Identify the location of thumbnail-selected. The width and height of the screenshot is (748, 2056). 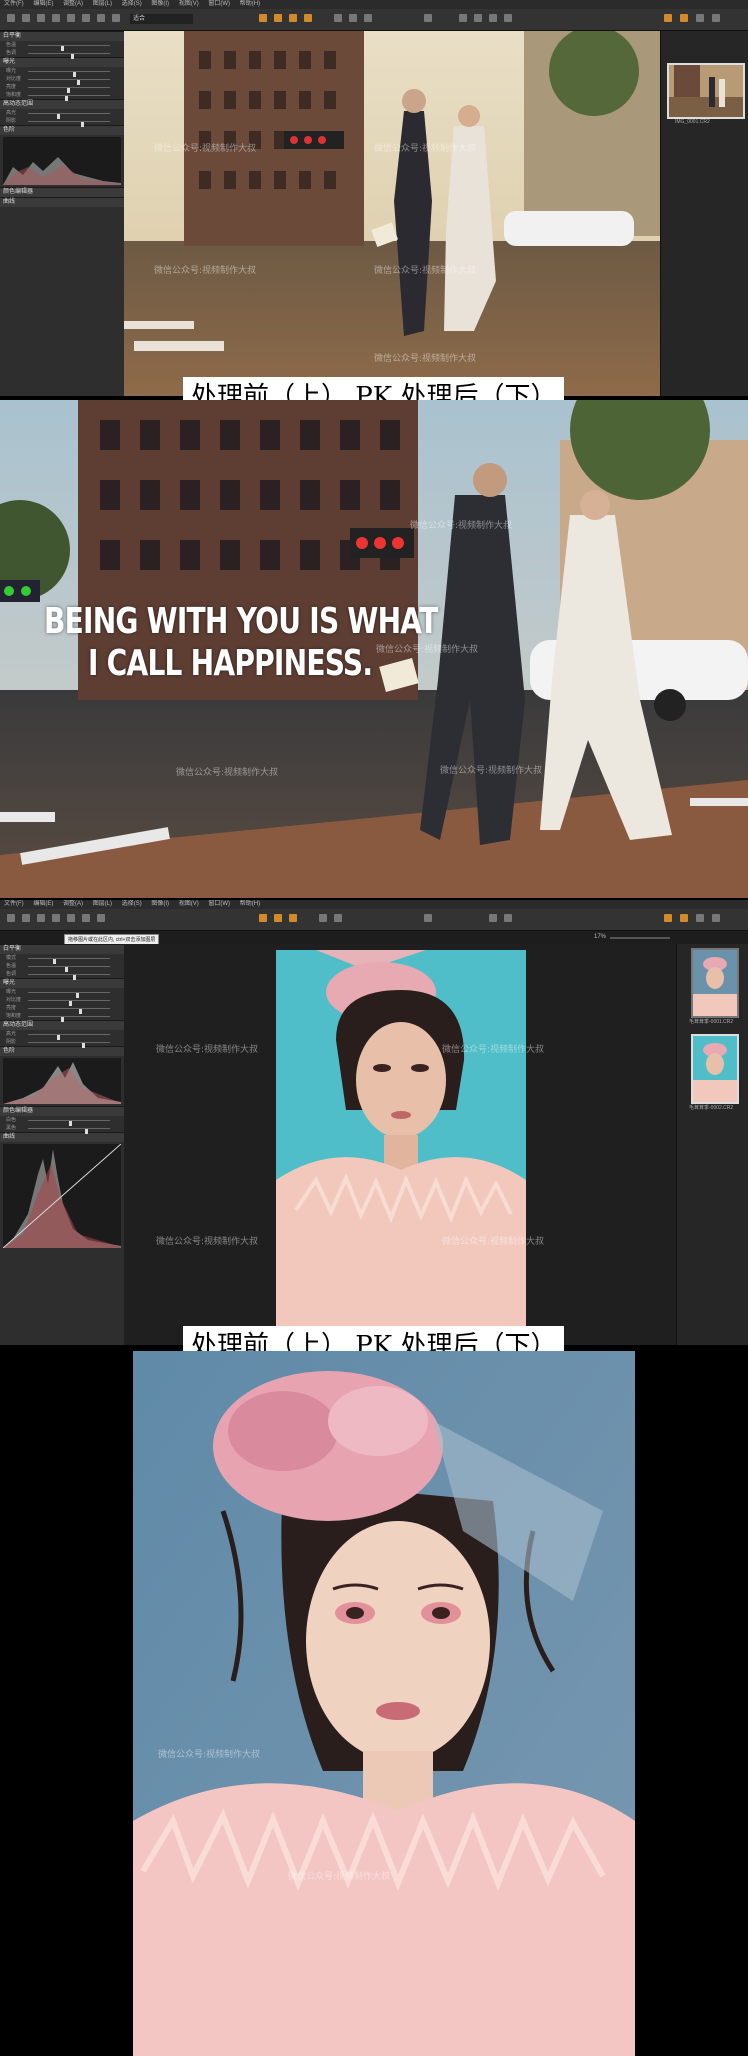
(715, 1069).